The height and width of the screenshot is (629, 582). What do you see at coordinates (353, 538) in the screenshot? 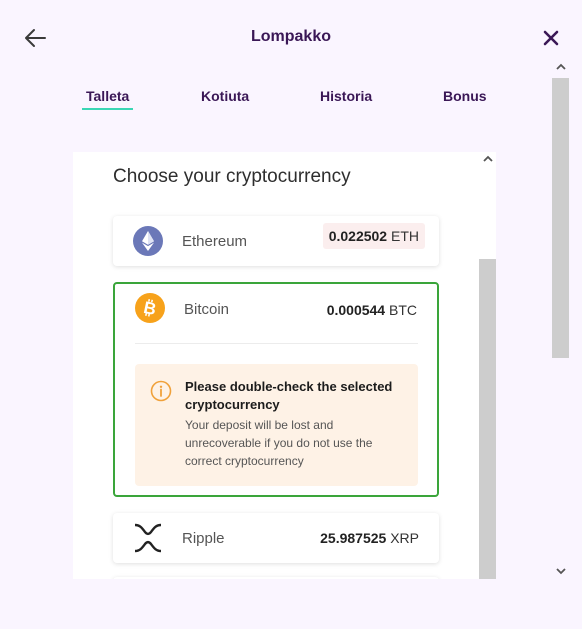
I see `amount-value: 25.987525` at bounding box center [353, 538].